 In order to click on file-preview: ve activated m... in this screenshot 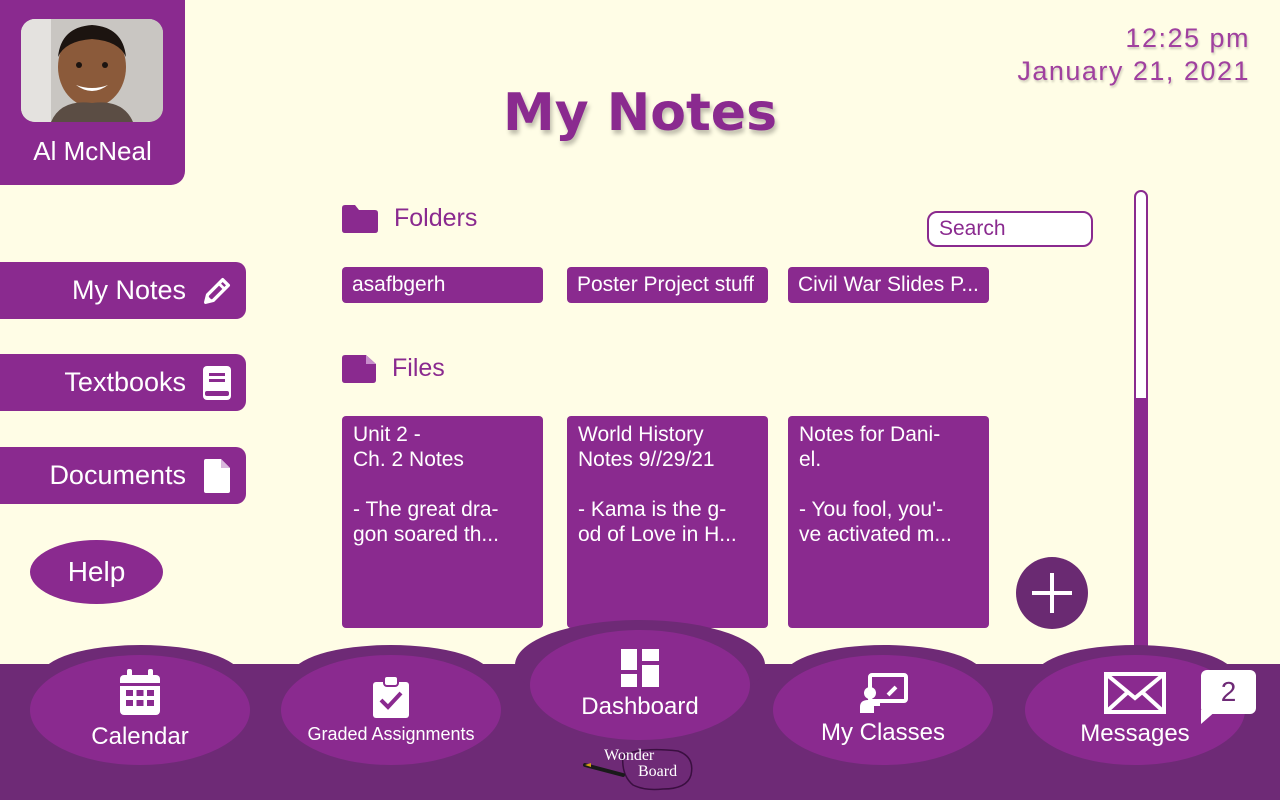, I will do `click(875, 534)`.